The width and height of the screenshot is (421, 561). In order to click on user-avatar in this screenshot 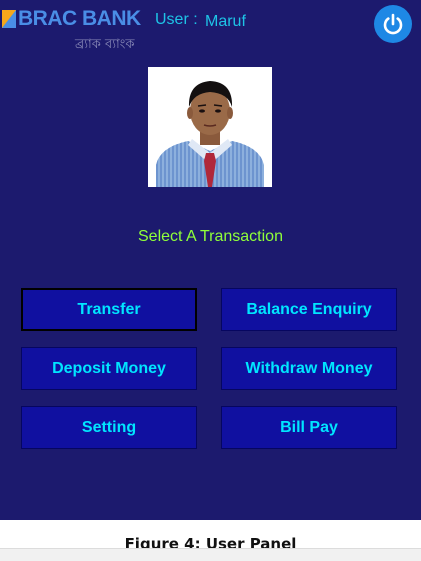, I will do `click(210, 127)`.